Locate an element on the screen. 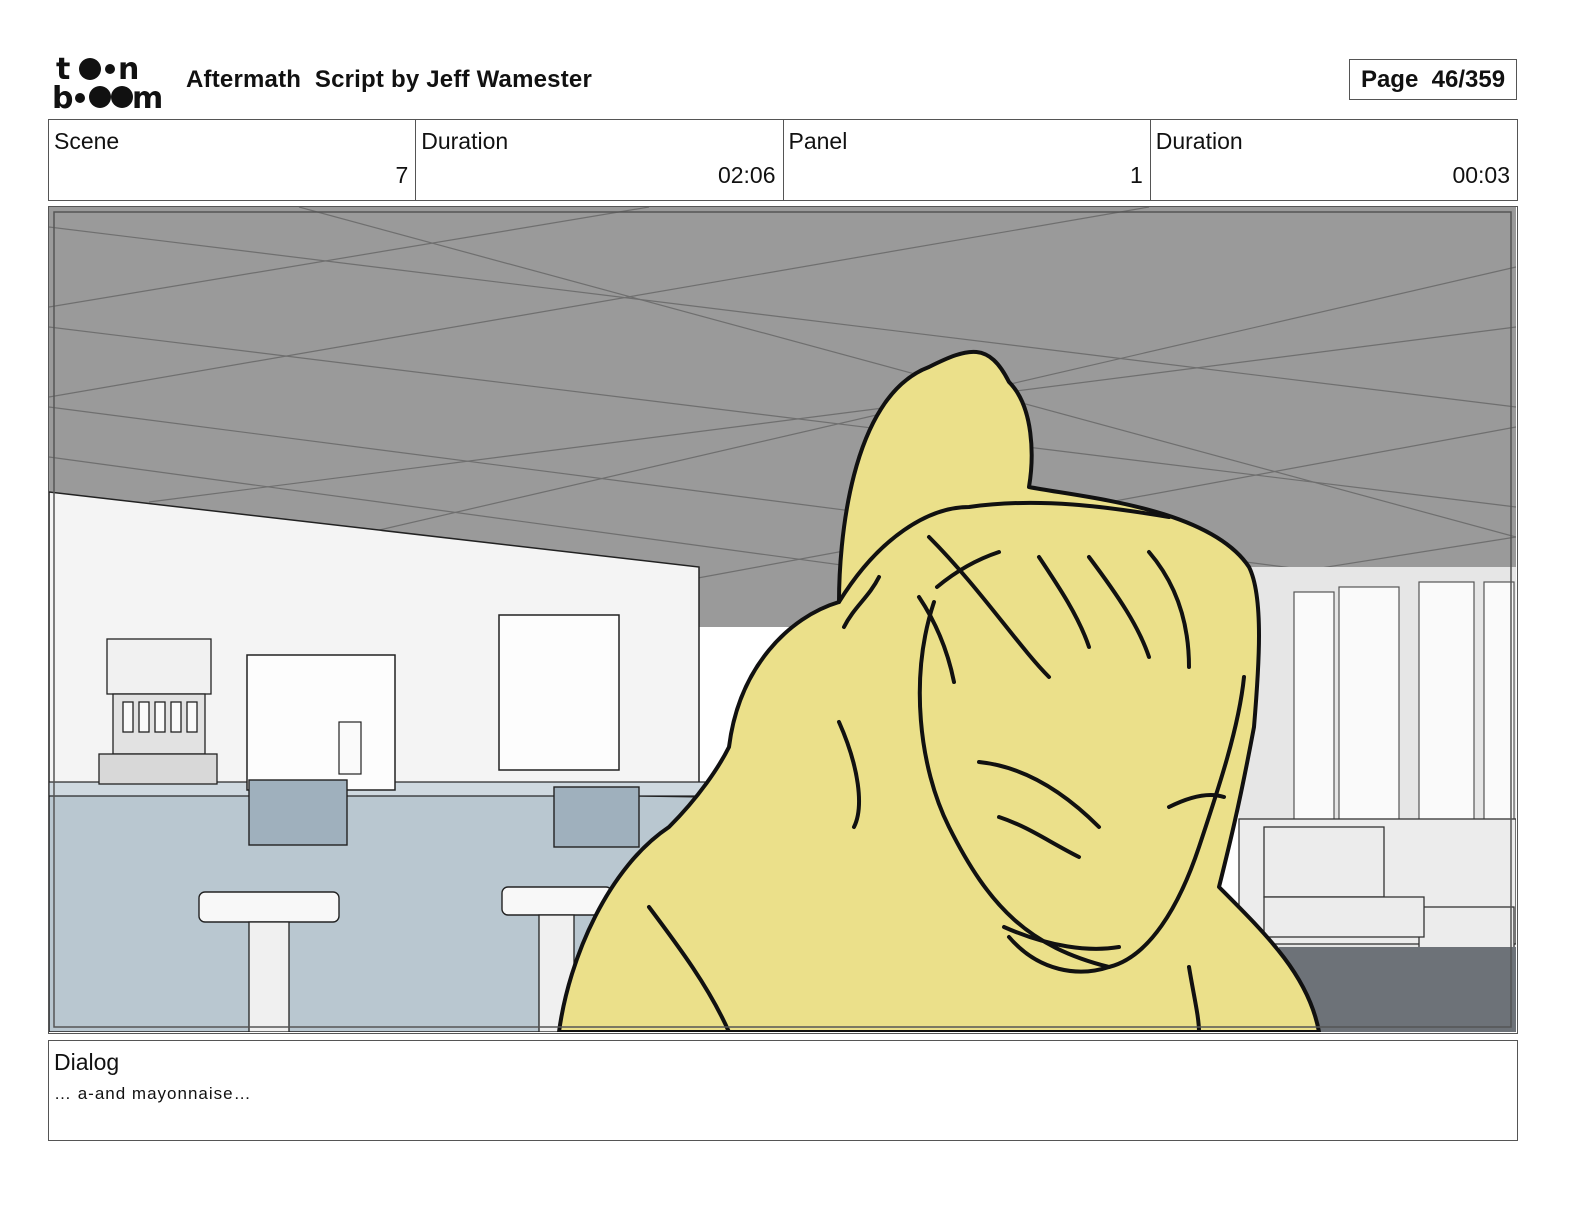  panel-duration-cell: Duration 00:03 is located at coordinates (1334, 160).